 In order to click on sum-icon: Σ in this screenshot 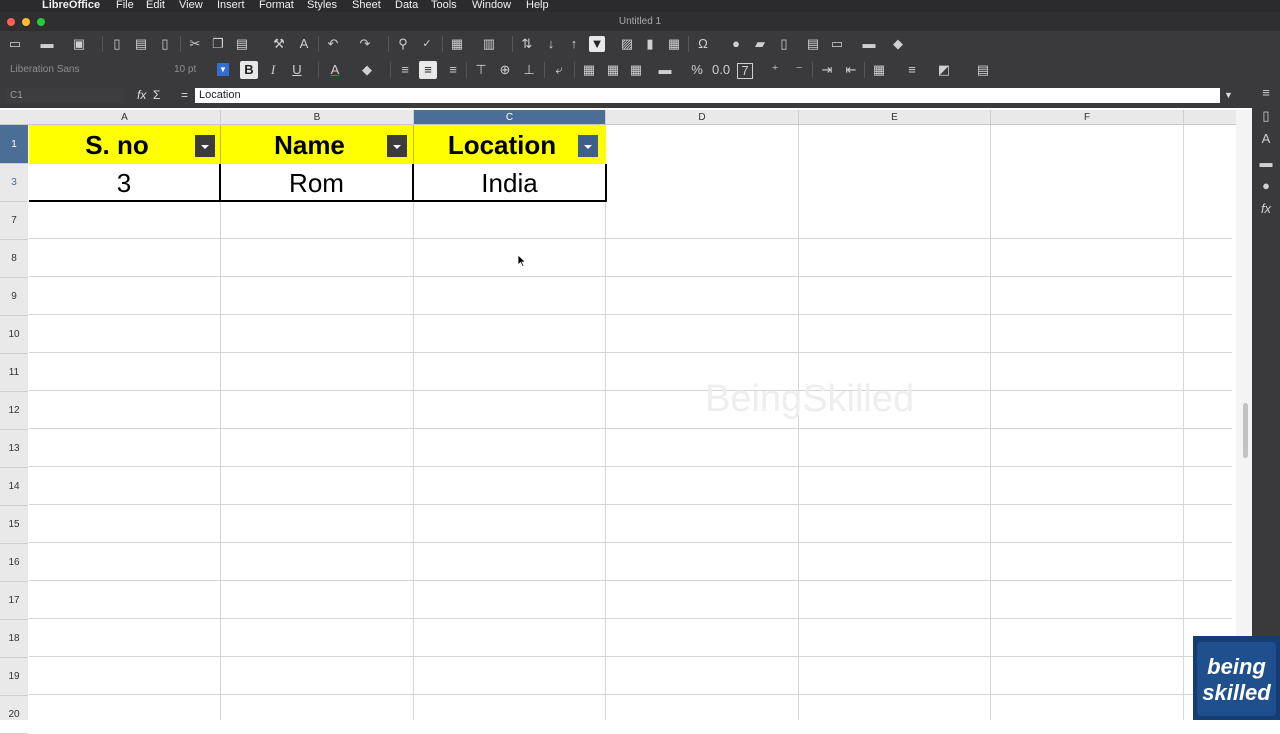, I will do `click(156, 95)`.